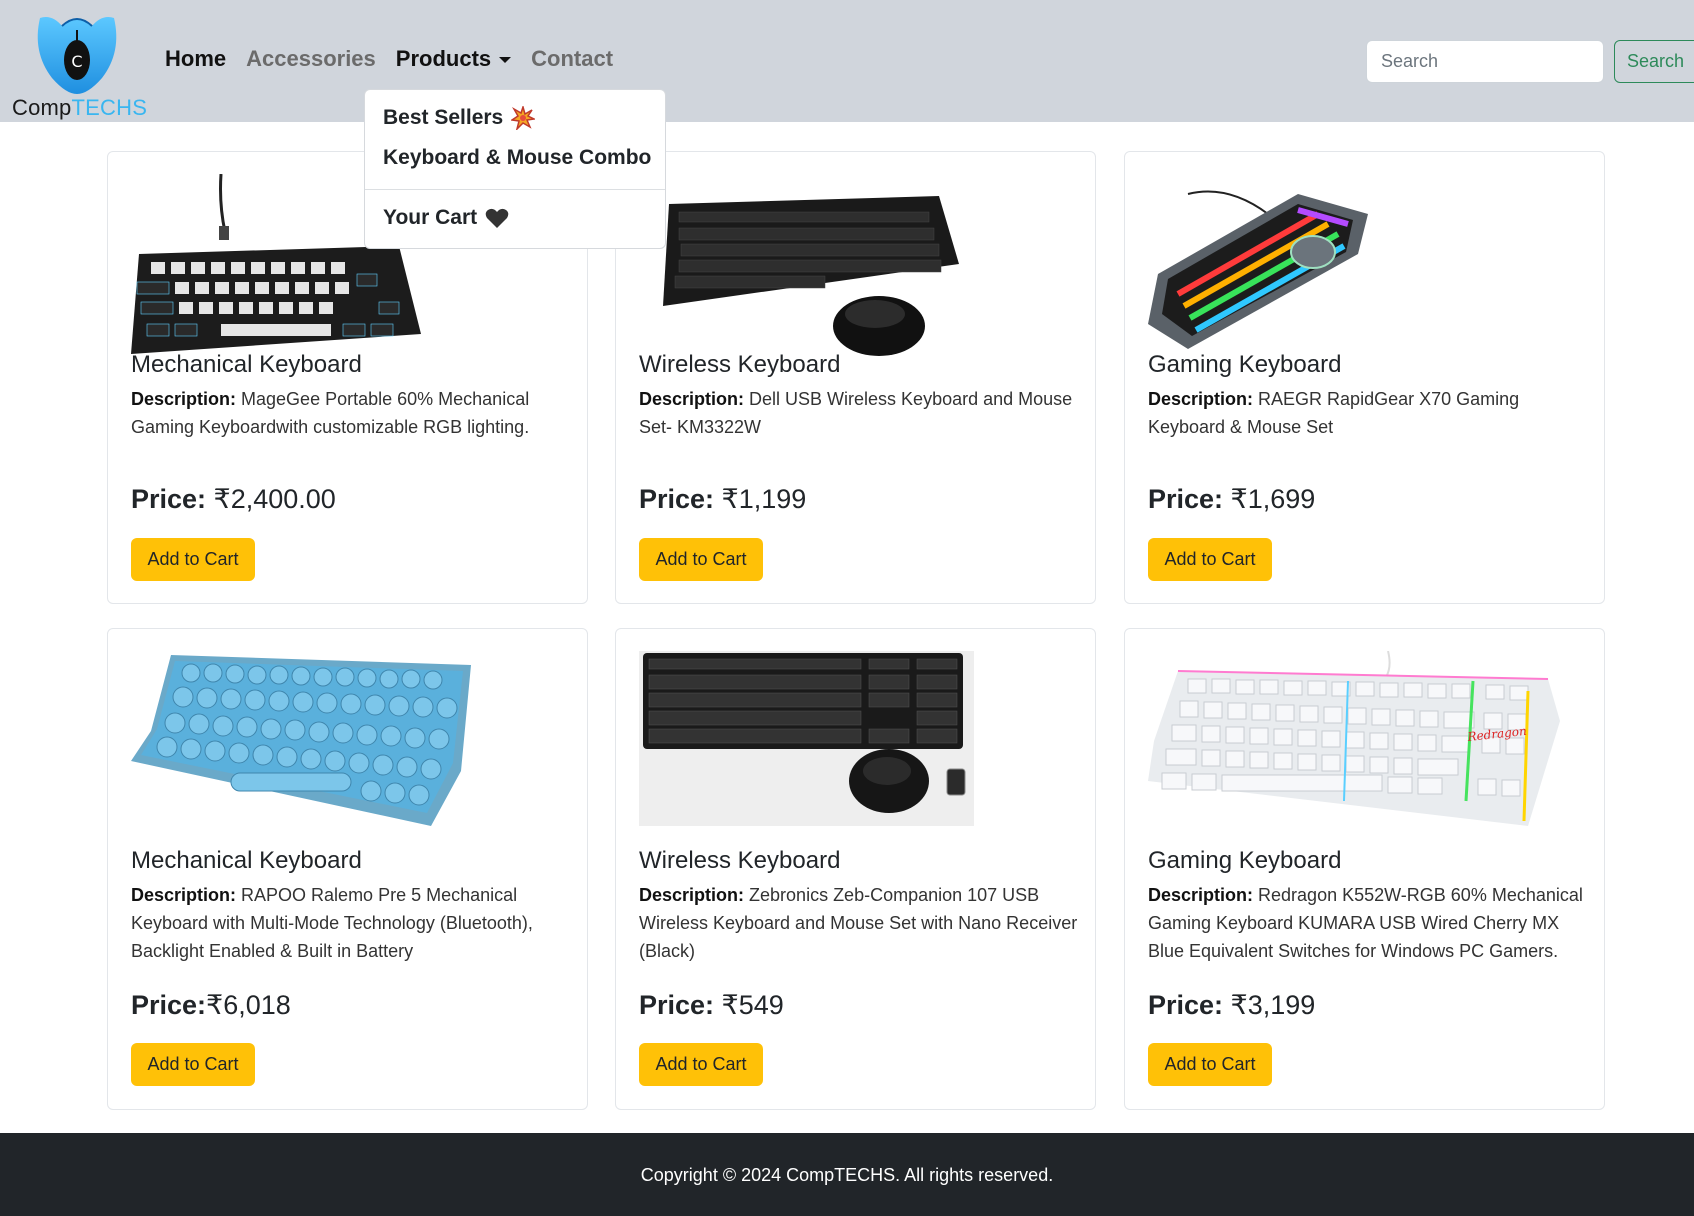  I want to click on dropdown-item-combo: Keyboard & Mouse Combo, so click(517, 158).